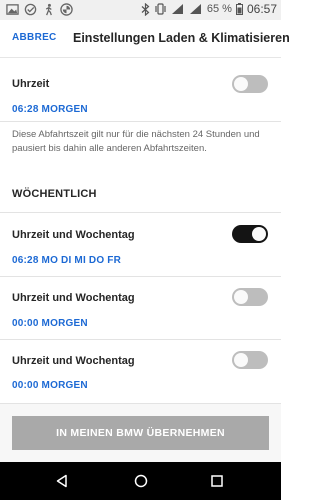 Image resolution: width=320 pixels, height=500 pixels. Describe the element at coordinates (195, 9) in the screenshot. I see `signal-icon` at that location.